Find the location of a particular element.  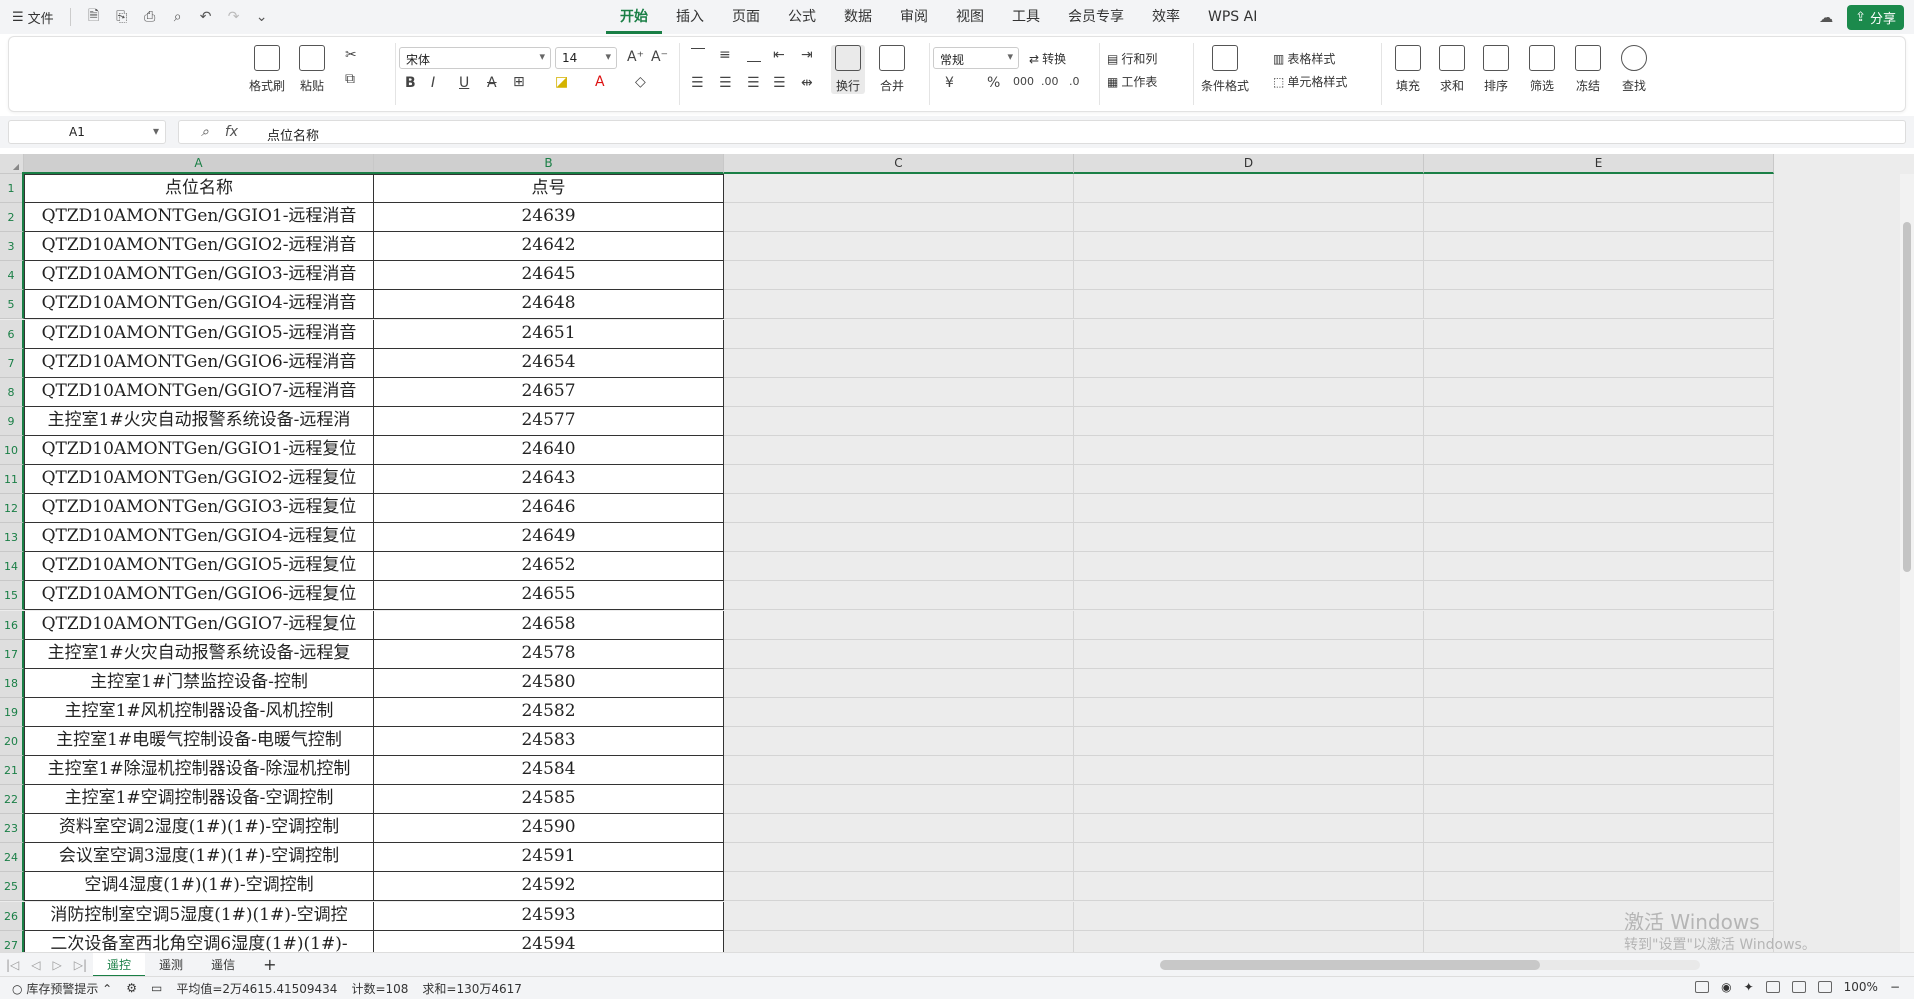

row-header: 22 is located at coordinates (12, 800).